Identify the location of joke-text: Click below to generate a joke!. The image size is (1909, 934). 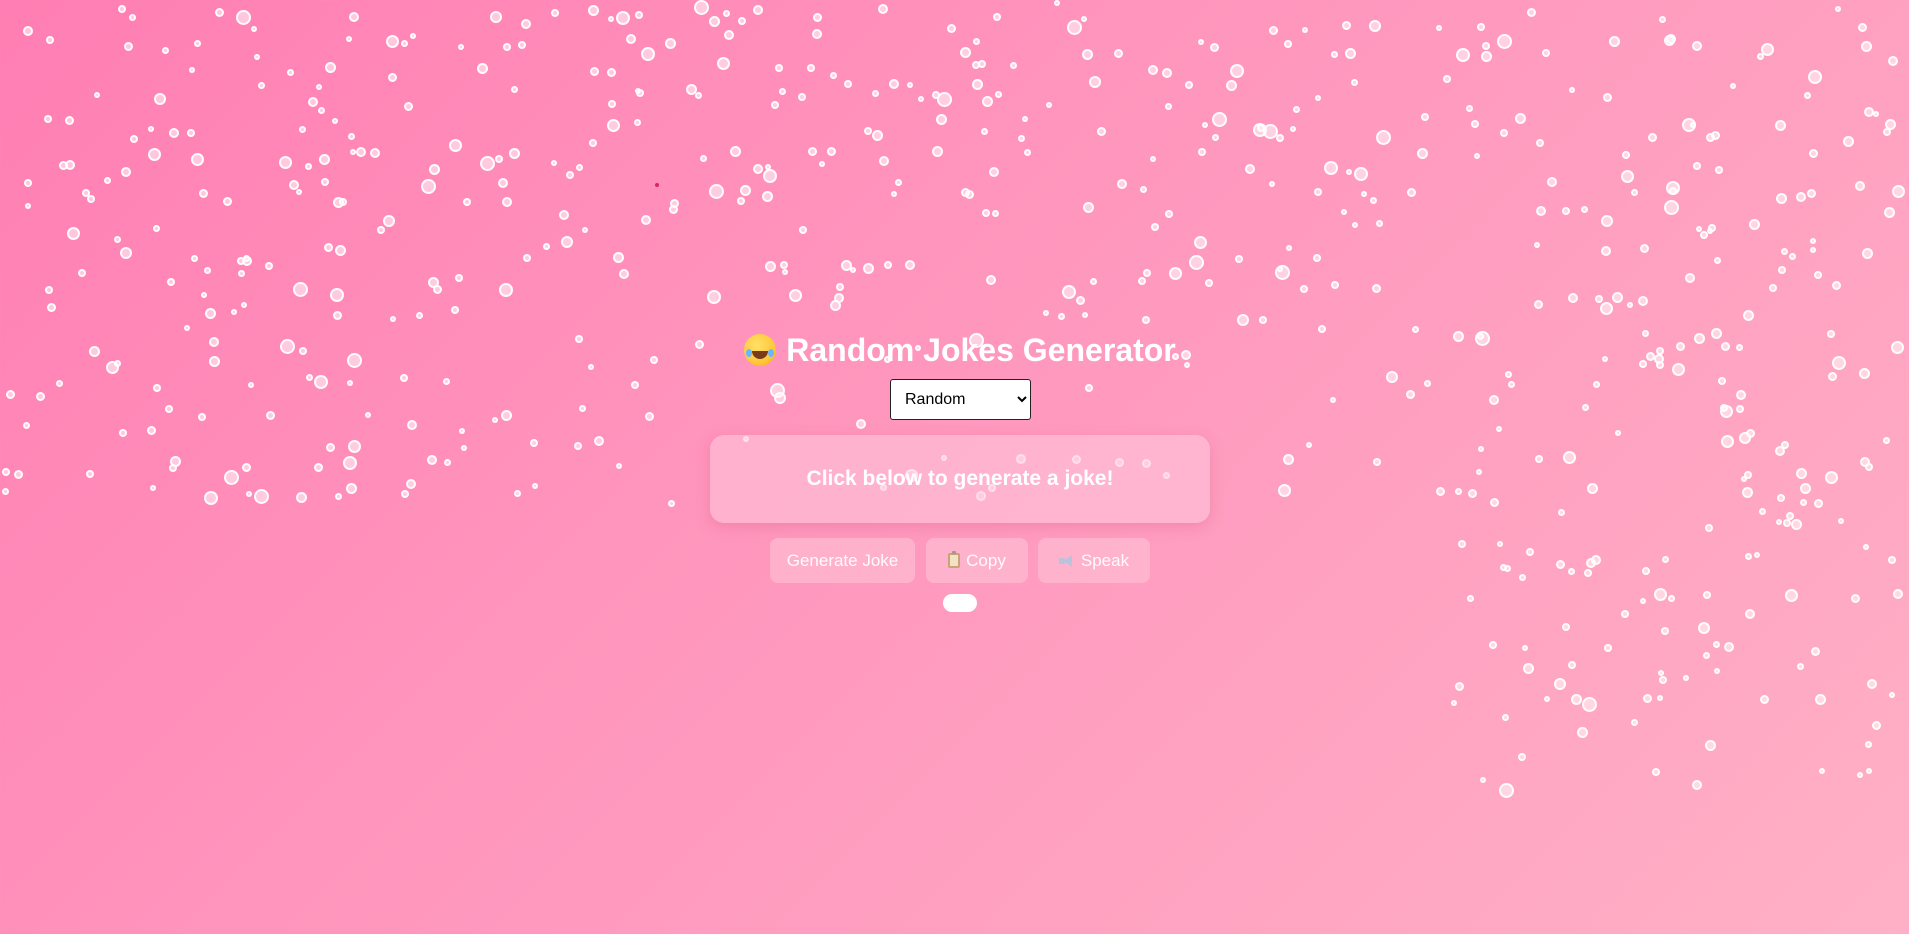
(960, 478).